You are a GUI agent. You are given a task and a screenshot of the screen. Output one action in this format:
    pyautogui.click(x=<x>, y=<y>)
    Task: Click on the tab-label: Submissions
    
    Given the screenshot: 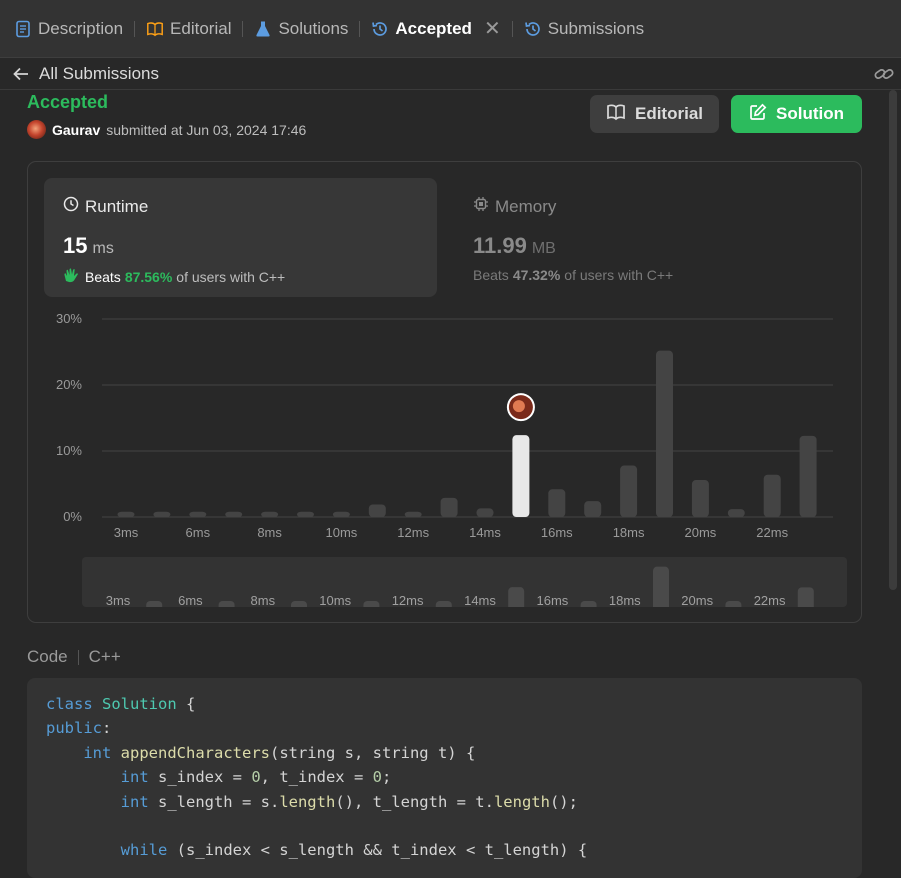 What is the action you would take?
    pyautogui.click(x=596, y=28)
    